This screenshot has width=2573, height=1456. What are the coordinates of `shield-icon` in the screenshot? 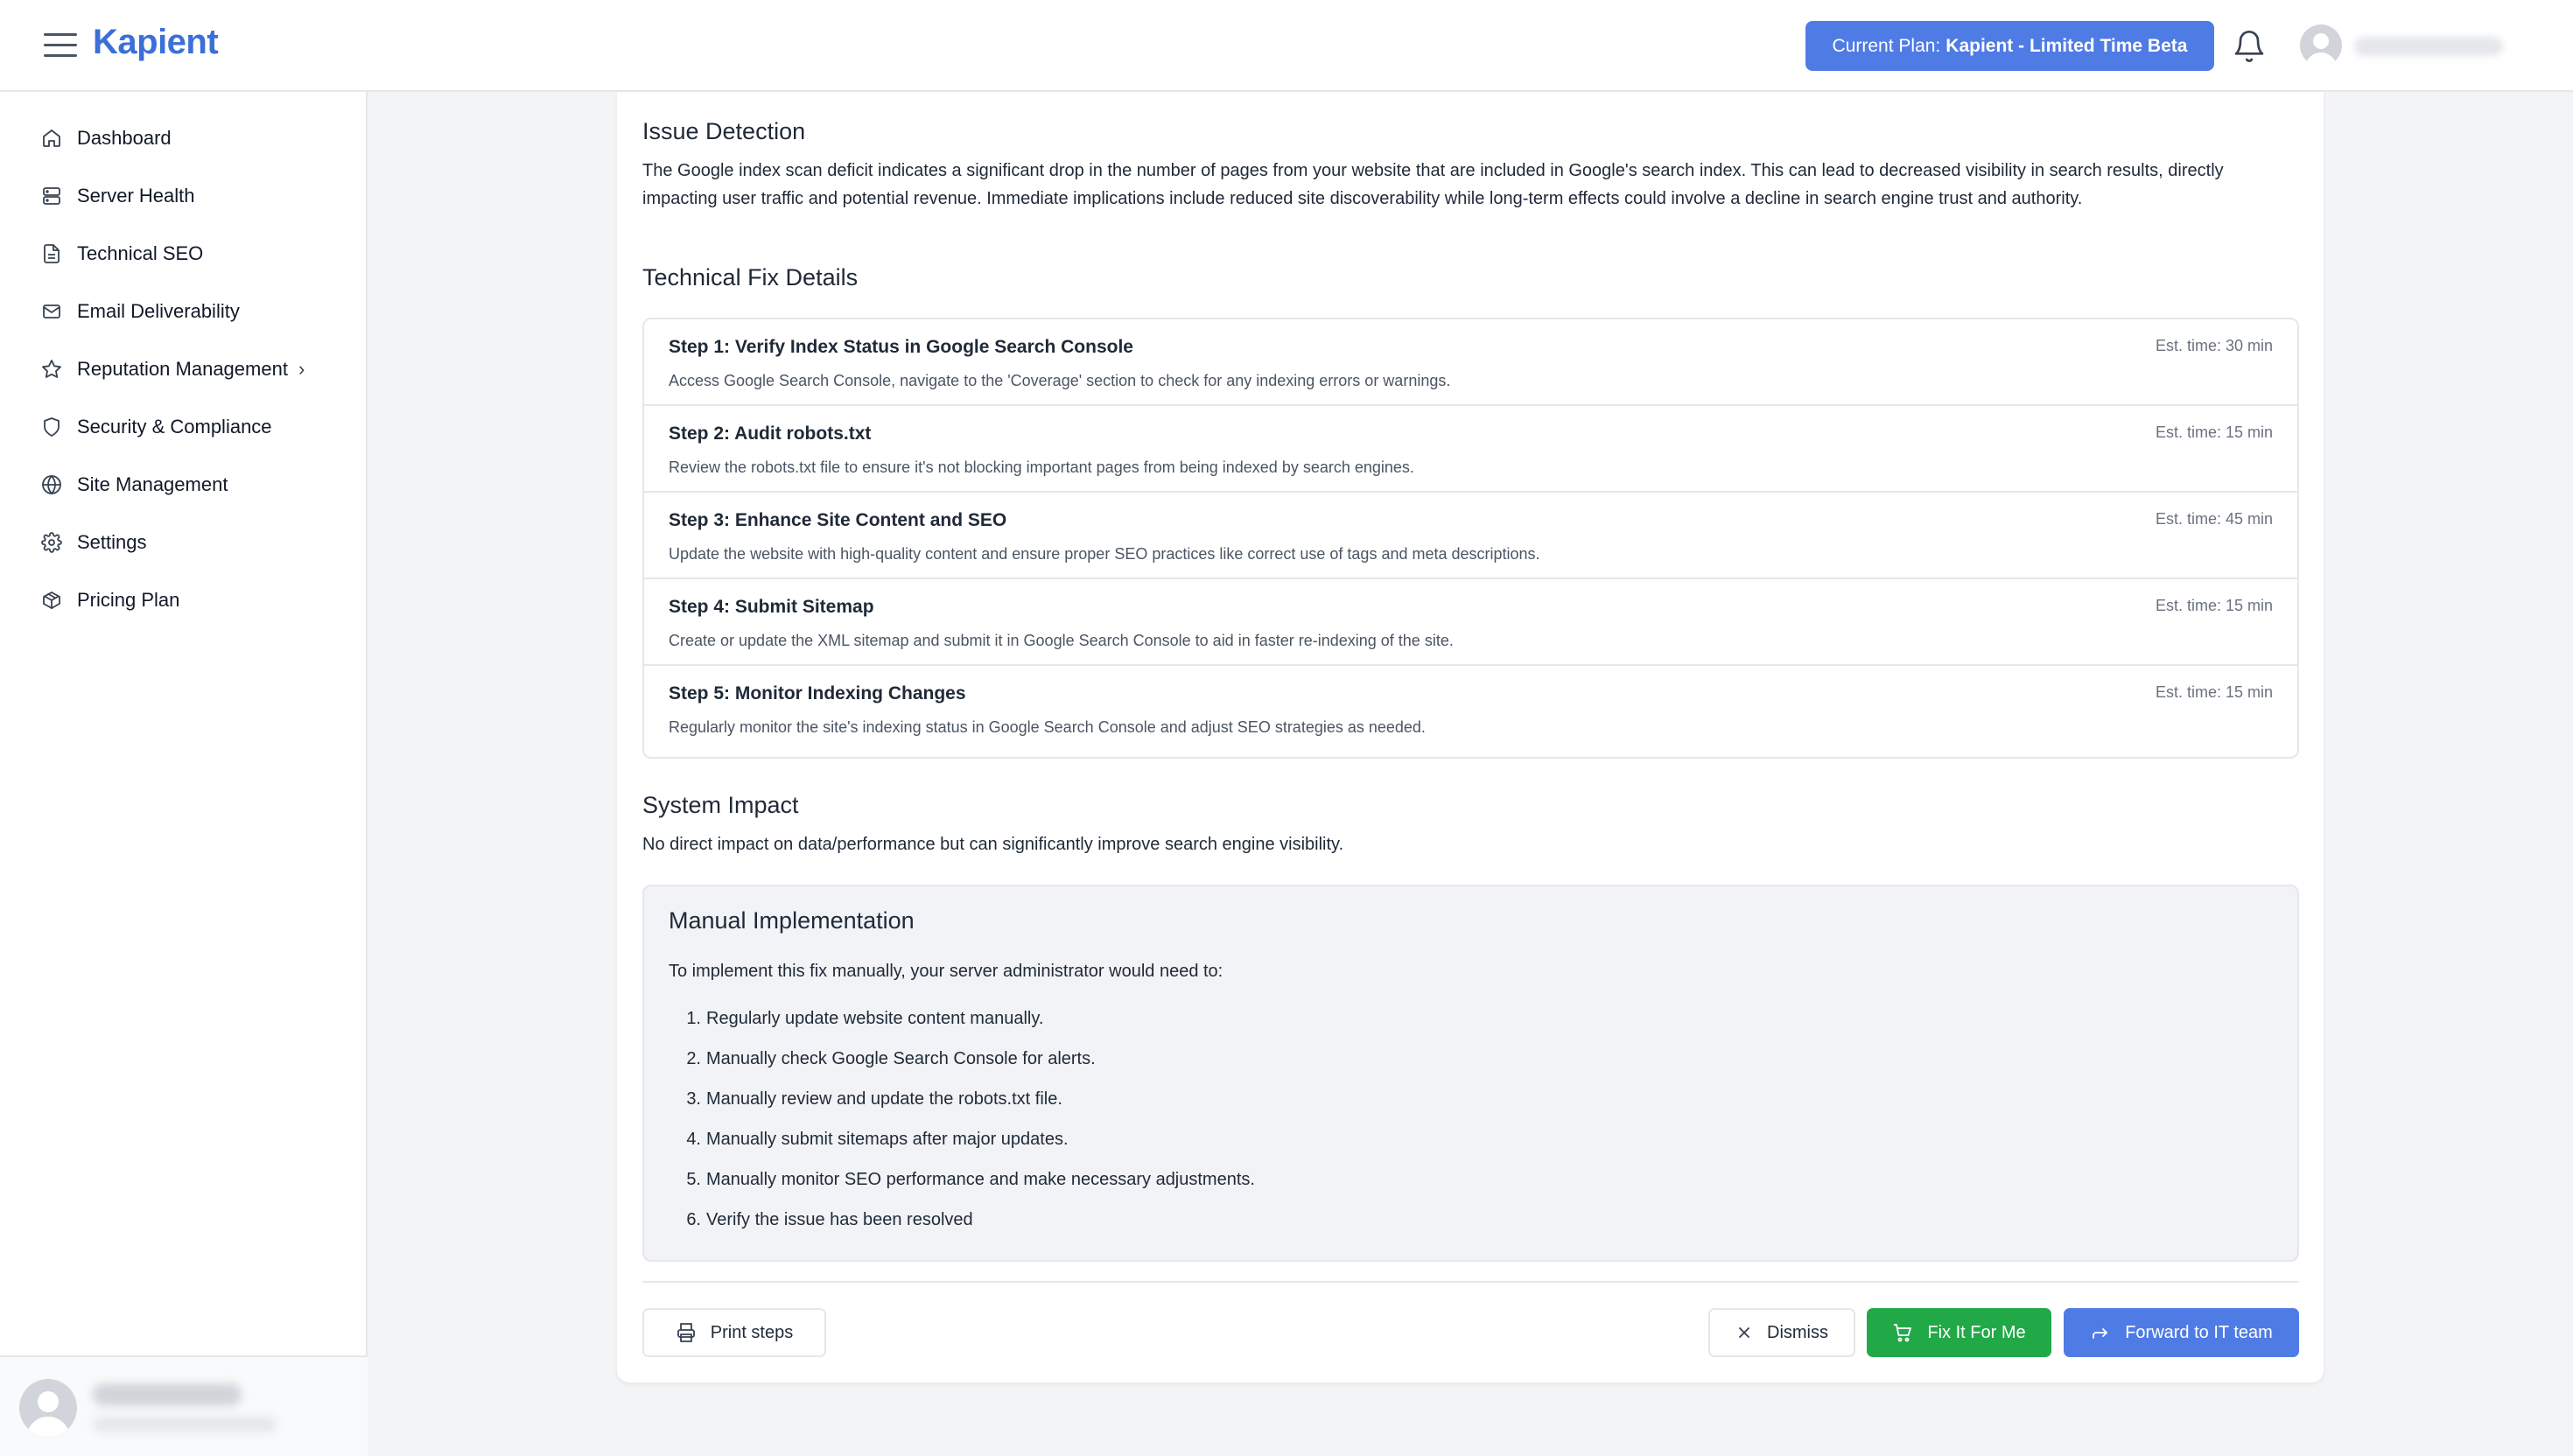 It's located at (51, 427).